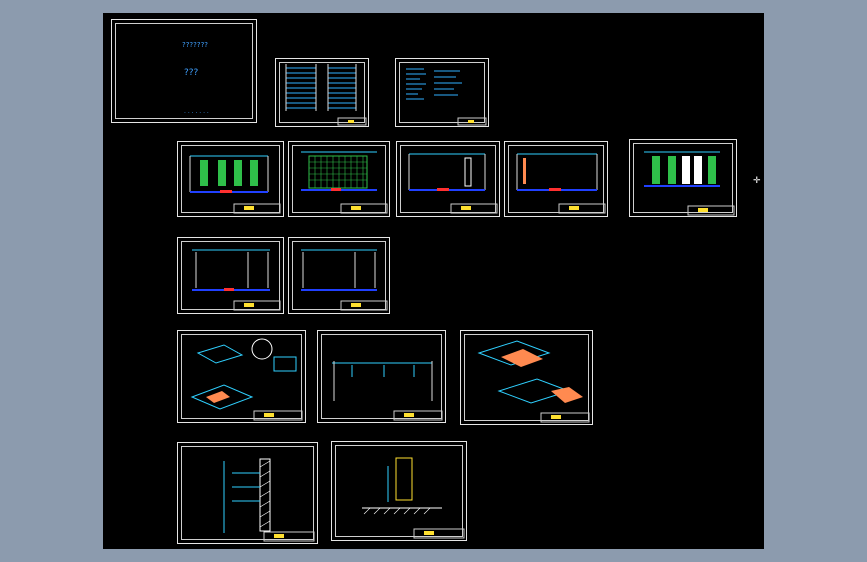 This screenshot has height=562, width=867. Describe the element at coordinates (344, 182) in the screenshot. I see `elevation-2-drawing` at that location.